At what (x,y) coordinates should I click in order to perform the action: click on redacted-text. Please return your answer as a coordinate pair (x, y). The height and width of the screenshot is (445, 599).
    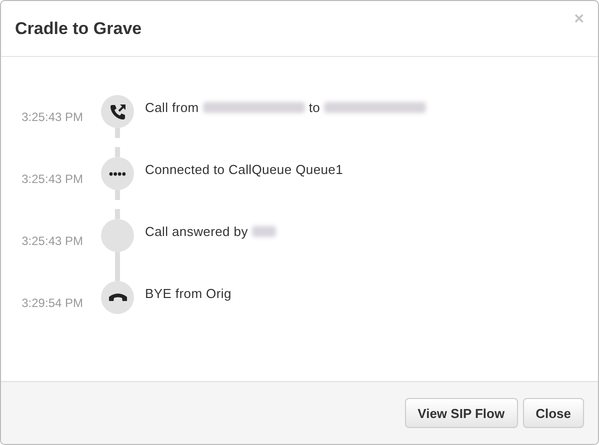
    Looking at the image, I should click on (264, 231).